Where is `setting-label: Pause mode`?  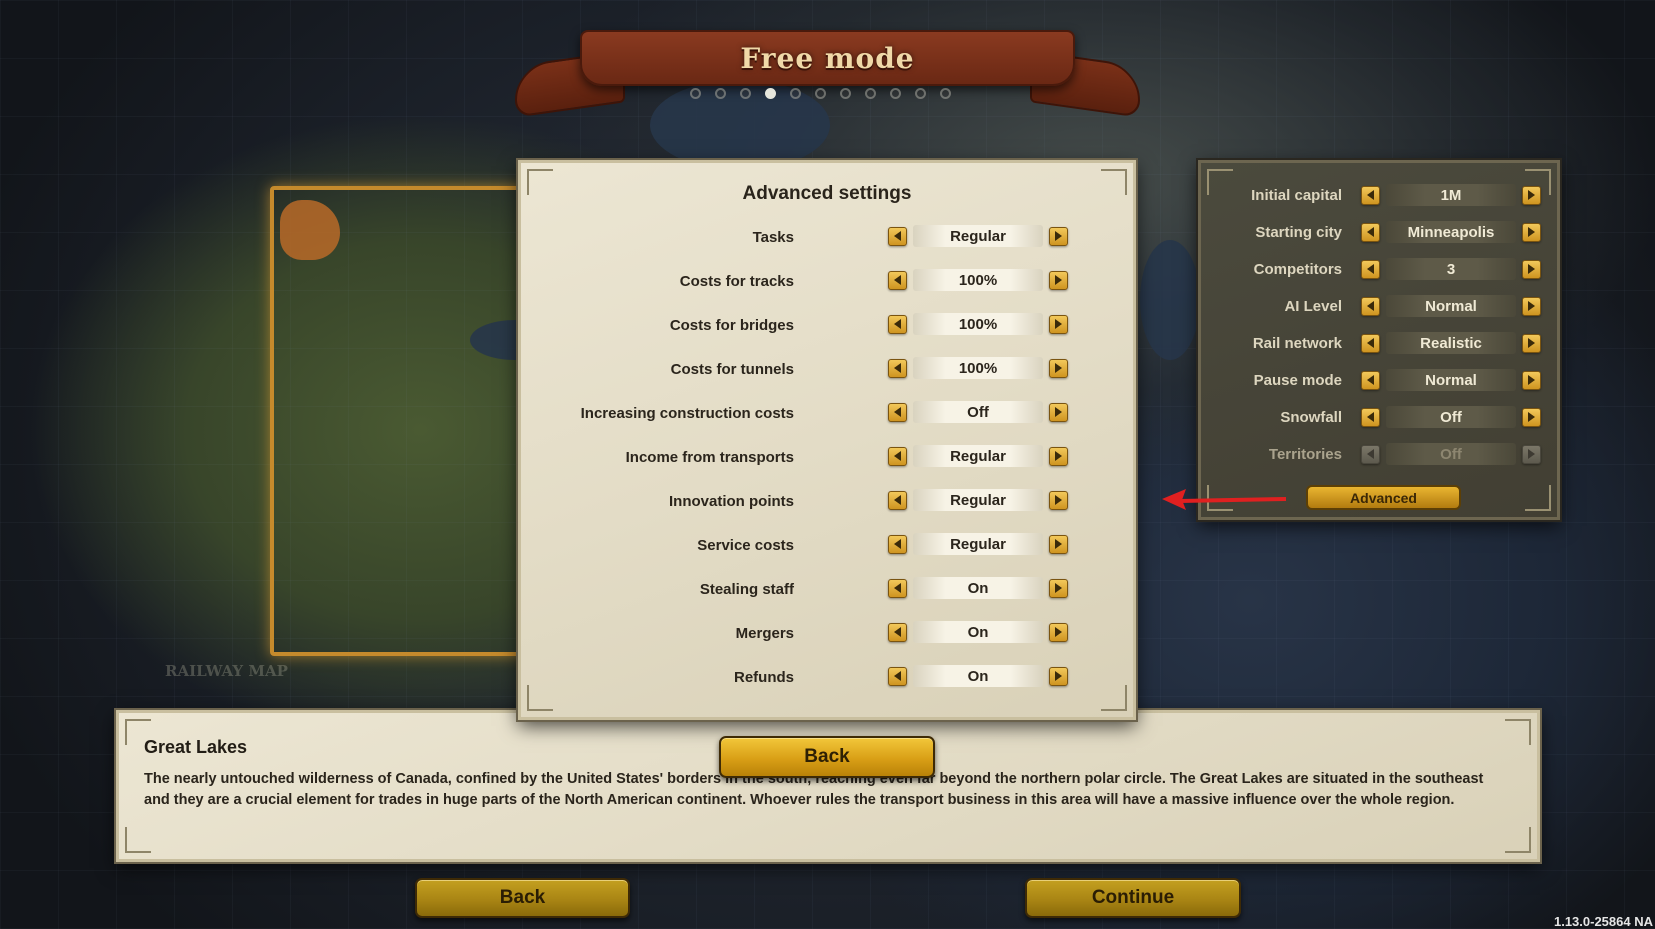 setting-label: Pause mode is located at coordinates (1297, 380).